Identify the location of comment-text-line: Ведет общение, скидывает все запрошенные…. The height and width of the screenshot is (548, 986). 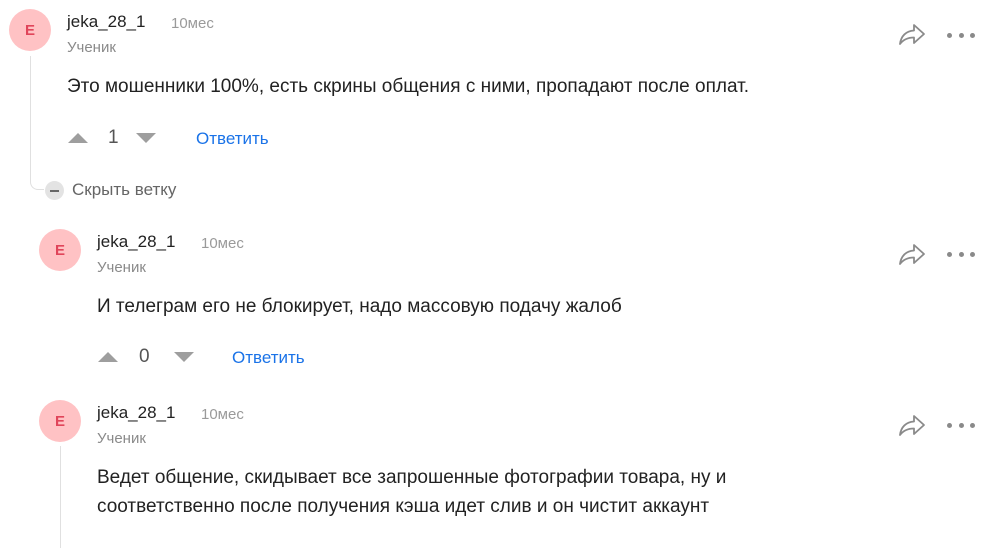
(412, 477).